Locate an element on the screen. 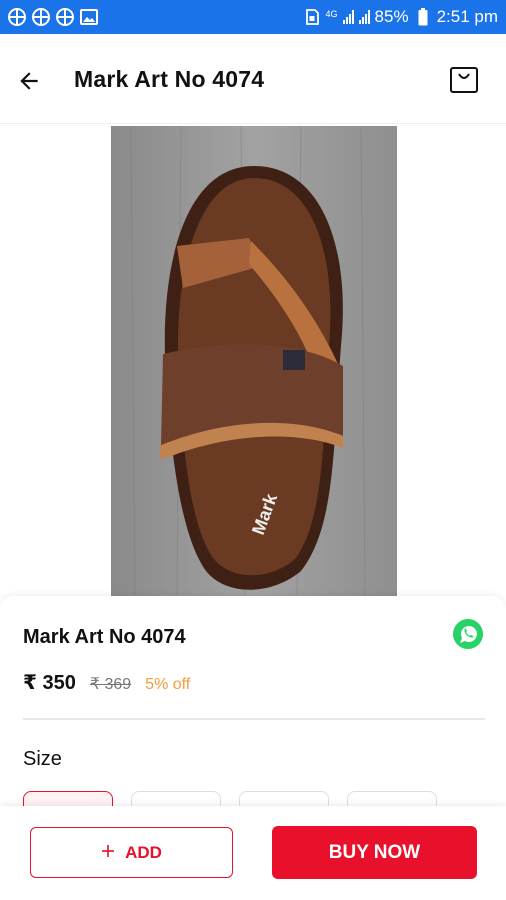 This screenshot has height=900, width=506. page-title: Mark Art No 4074 is located at coordinates (169, 79).